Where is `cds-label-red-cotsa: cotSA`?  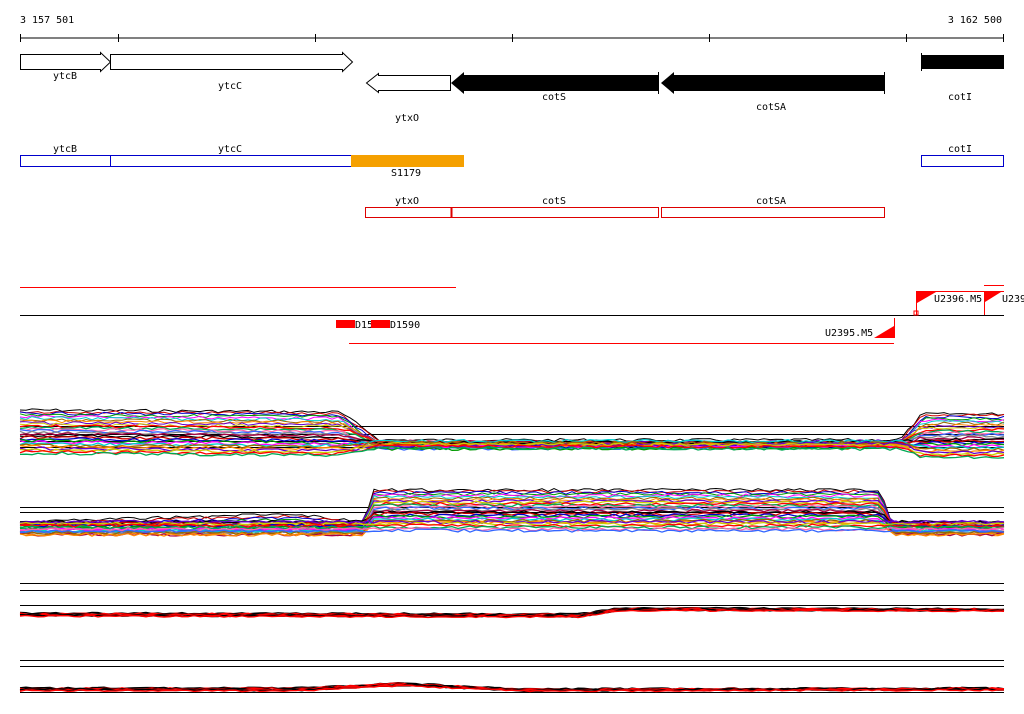
cds-label-red-cotsa: cotSA is located at coordinates (771, 201).